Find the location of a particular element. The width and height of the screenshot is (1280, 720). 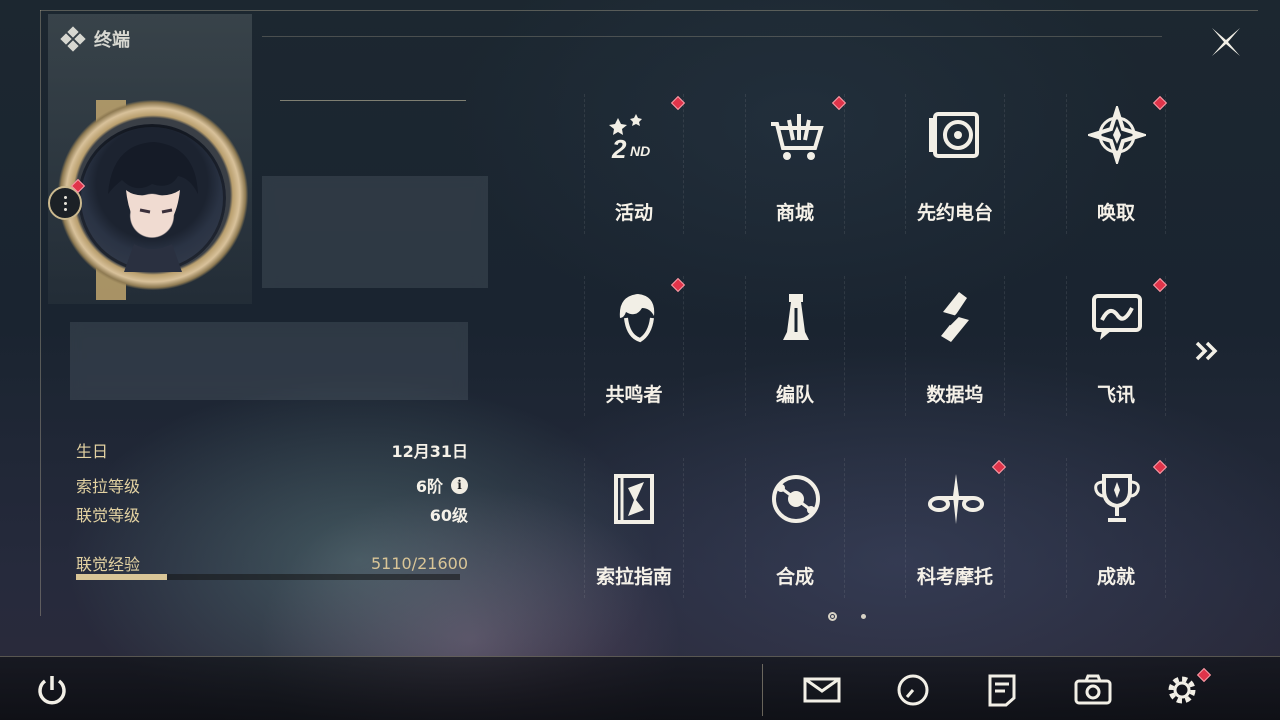

mail-icon is located at coordinates (822, 690).